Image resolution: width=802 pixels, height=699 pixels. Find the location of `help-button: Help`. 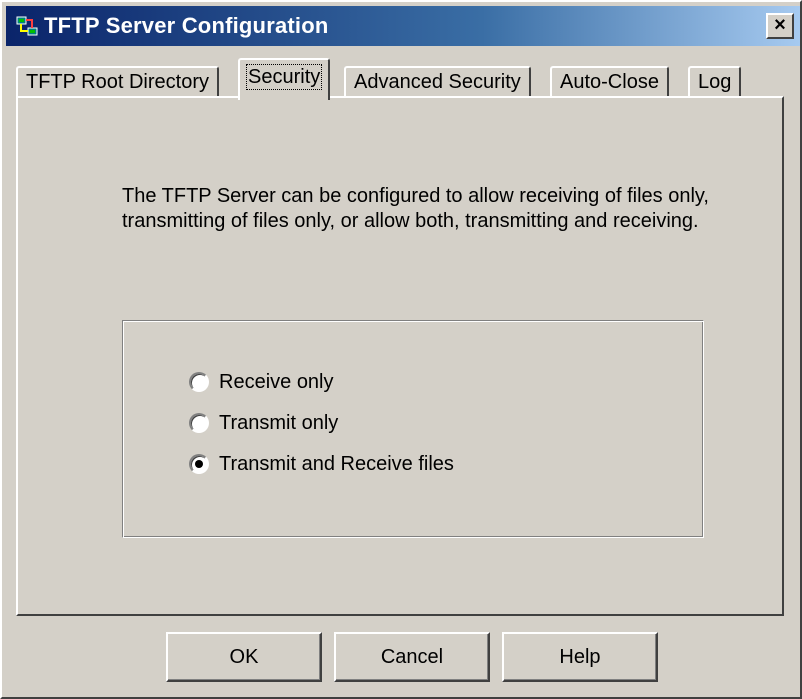

help-button: Help is located at coordinates (580, 657).